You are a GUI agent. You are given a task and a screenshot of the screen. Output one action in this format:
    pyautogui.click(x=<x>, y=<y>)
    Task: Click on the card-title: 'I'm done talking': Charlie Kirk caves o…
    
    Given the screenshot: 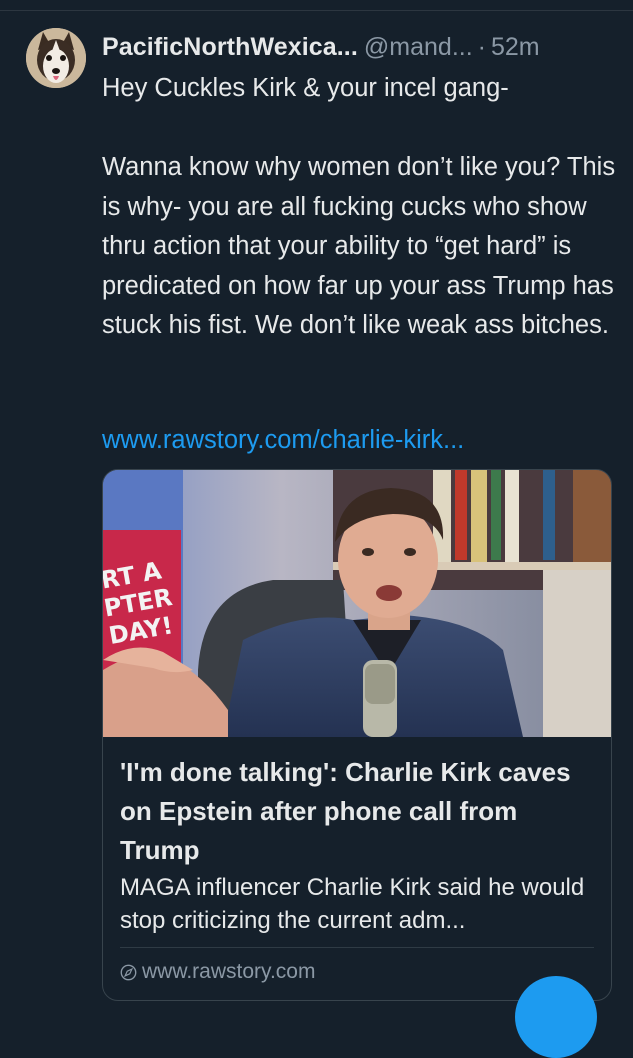 What is the action you would take?
    pyautogui.click(x=360, y=811)
    